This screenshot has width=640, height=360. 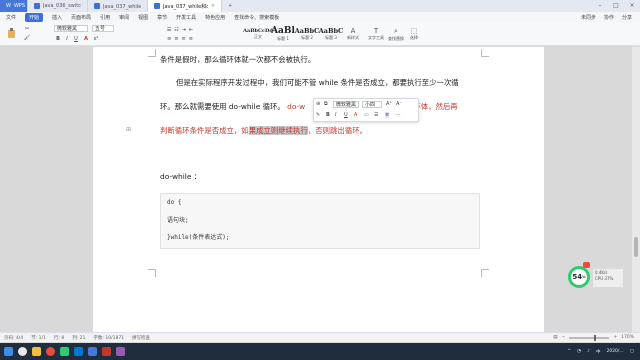 What do you see at coordinates (14, 6) in the screenshot?
I see `tab-wps-home: W WPS` at bounding box center [14, 6].